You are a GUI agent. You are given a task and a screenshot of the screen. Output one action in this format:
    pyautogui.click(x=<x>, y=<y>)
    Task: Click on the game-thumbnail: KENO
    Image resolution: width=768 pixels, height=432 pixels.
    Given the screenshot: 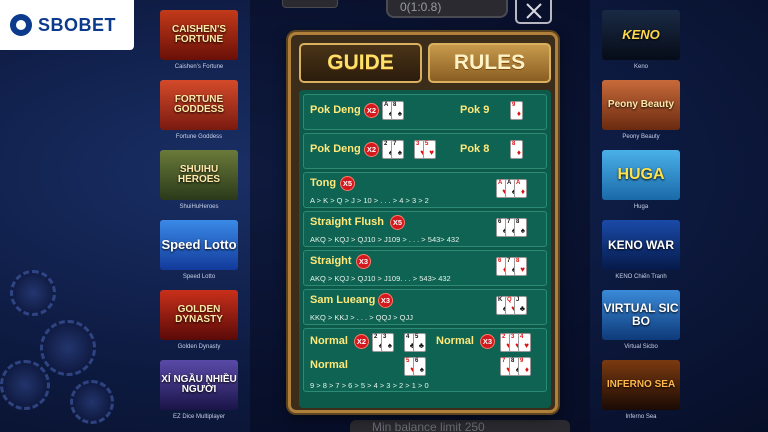 What is the action you would take?
    pyautogui.click(x=641, y=35)
    